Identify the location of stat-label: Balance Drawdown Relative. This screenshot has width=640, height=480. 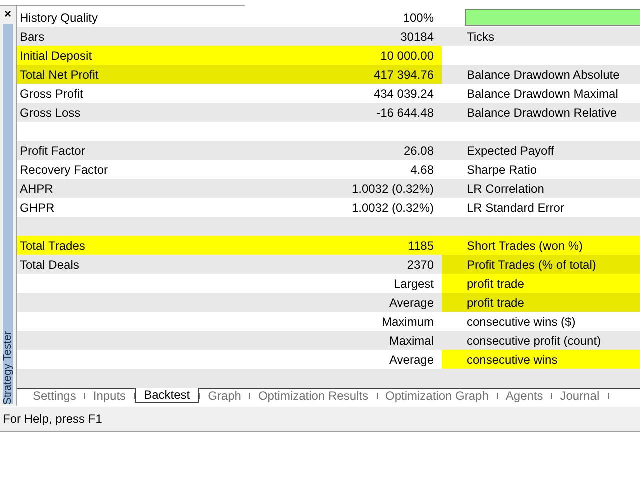
(542, 113).